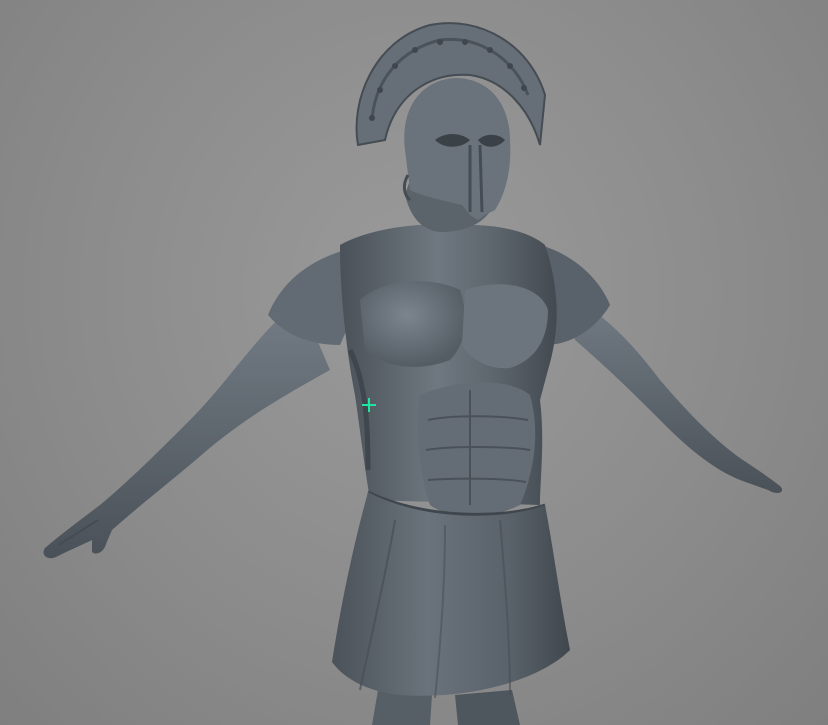 Image resolution: width=828 pixels, height=725 pixels. What do you see at coordinates (448, 370) in the screenshot?
I see `torso-armor` at bounding box center [448, 370].